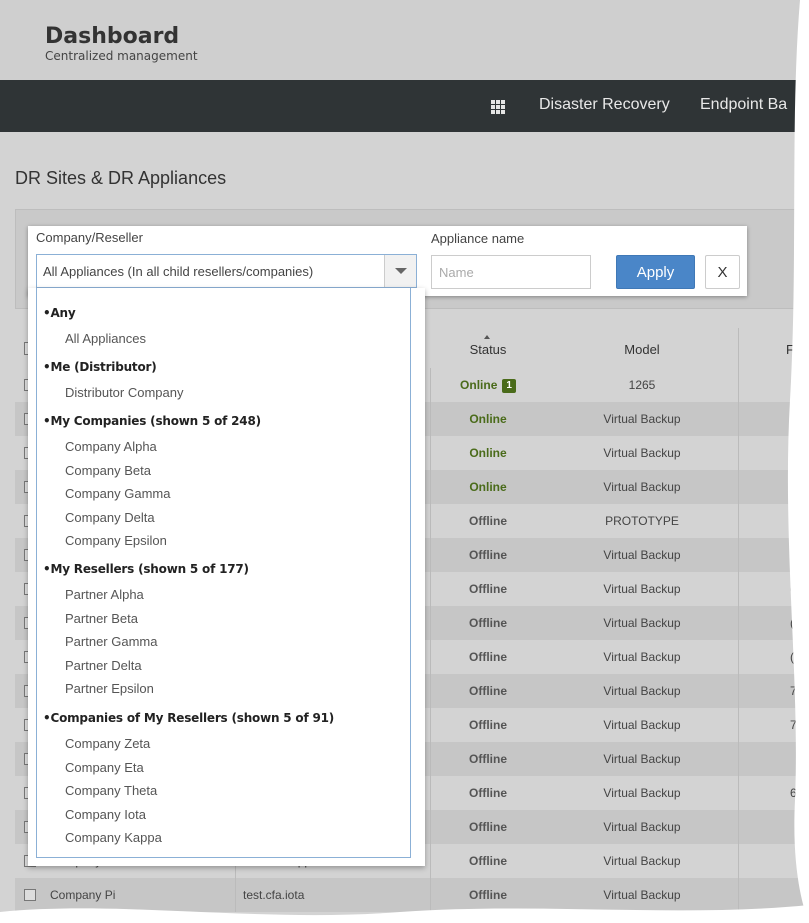 Image resolution: width=809 pixels, height=923 pixels. Describe the element at coordinates (487, 337) in the screenshot. I see `sort-up-icon` at that location.